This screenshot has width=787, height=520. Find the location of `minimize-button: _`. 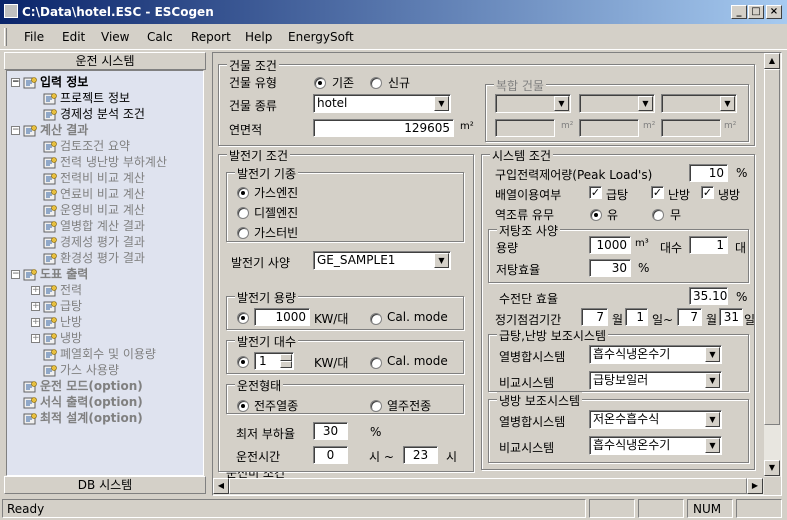

minimize-button: _ is located at coordinates (739, 12).